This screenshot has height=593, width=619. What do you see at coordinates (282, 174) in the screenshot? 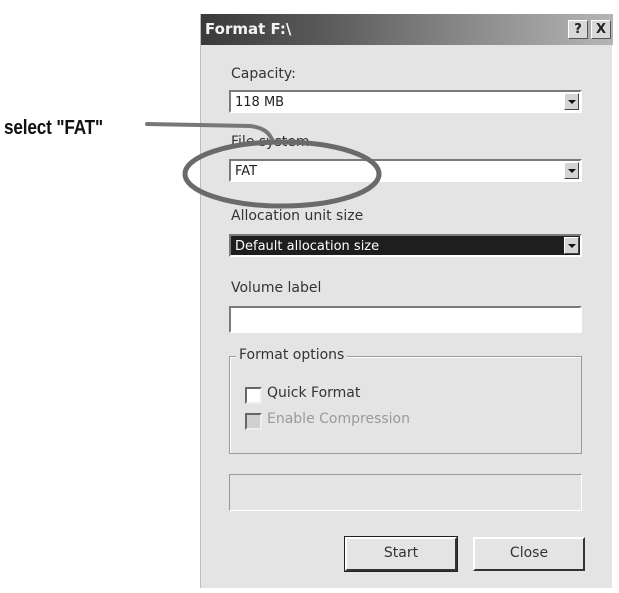
I see `highlight-ellipse` at bounding box center [282, 174].